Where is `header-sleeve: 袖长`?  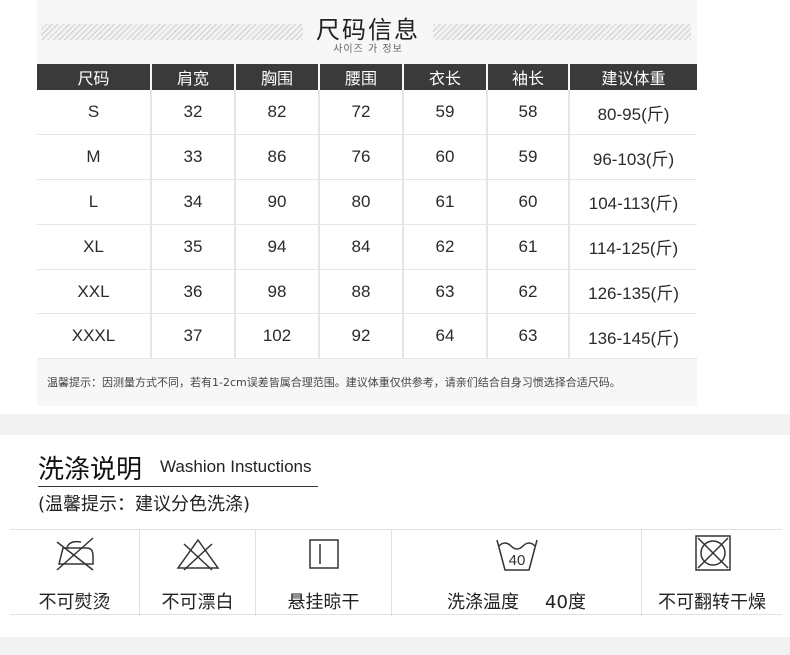 header-sleeve: 袖长 is located at coordinates (528, 77).